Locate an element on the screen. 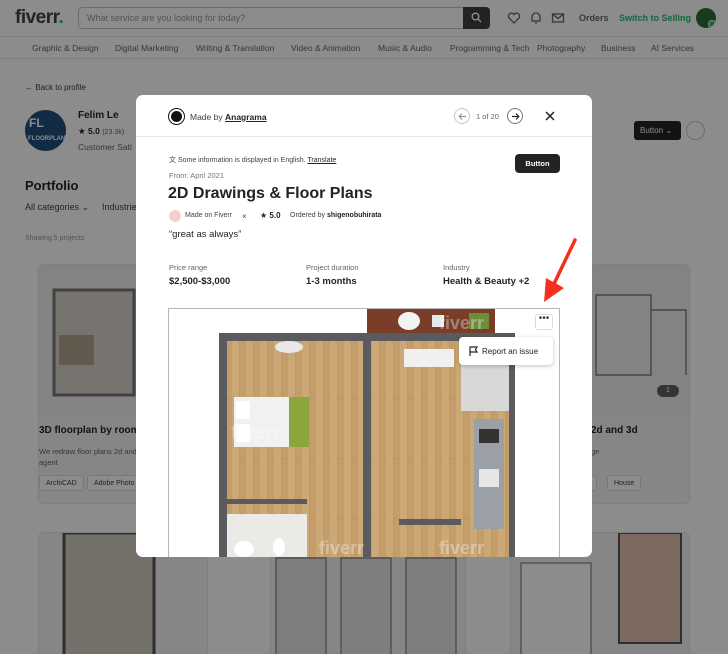 The width and height of the screenshot is (728, 654). price-range-value: $2,500-$3,000 is located at coordinates (200, 281).